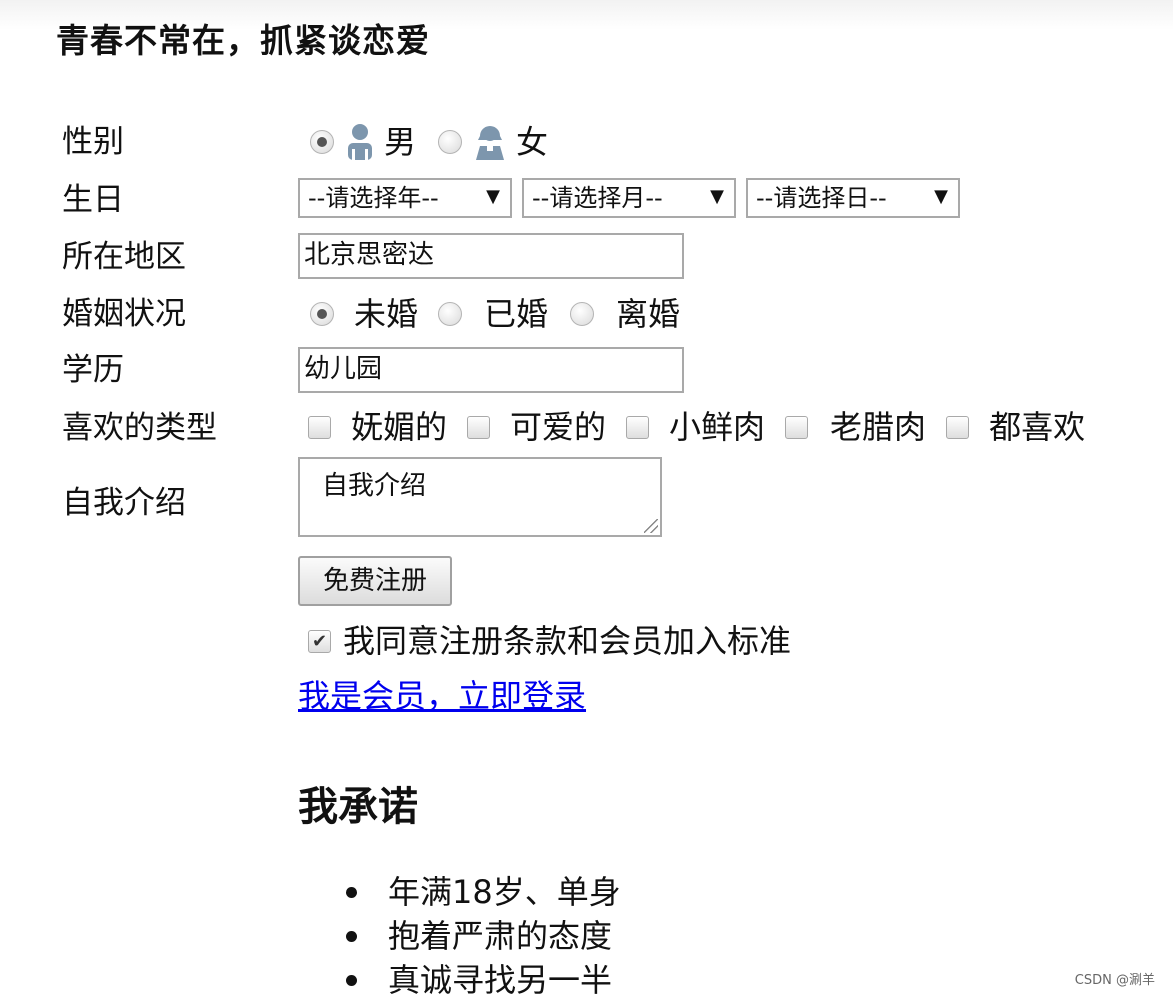 The image size is (1173, 1002). What do you see at coordinates (491, 370) in the screenshot?
I see `education-input: 幼儿园` at bounding box center [491, 370].